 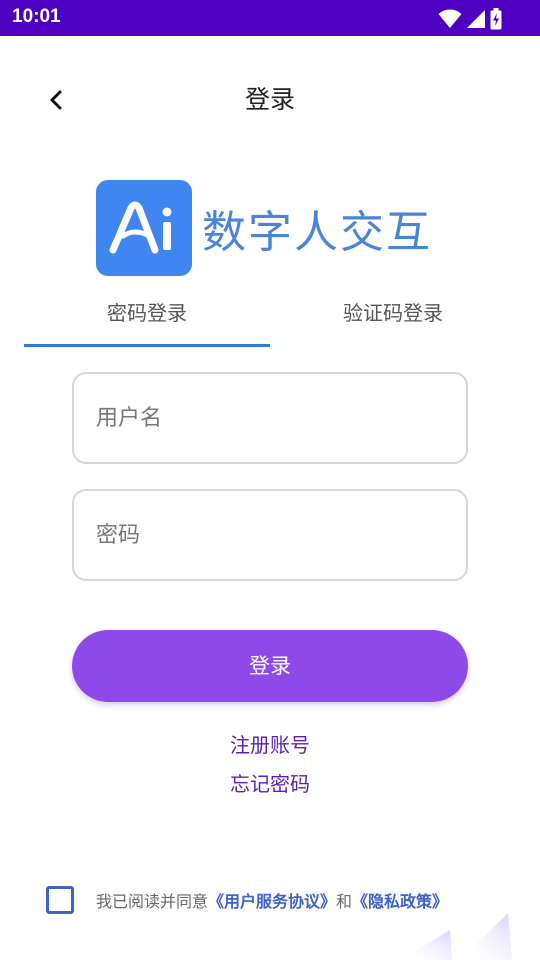 I want to click on user-service-link: 《用户服务协议》, so click(x=272, y=901).